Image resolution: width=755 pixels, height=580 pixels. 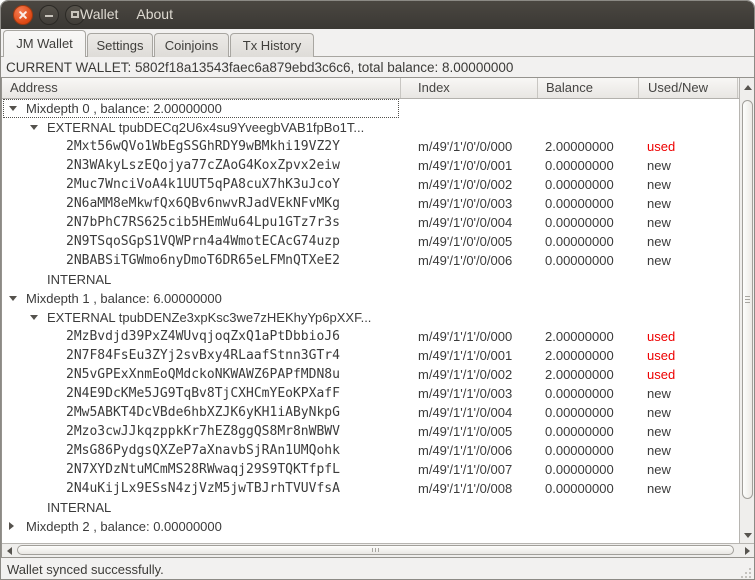 I want to click on used-new-cell: used, so click(x=661, y=355).